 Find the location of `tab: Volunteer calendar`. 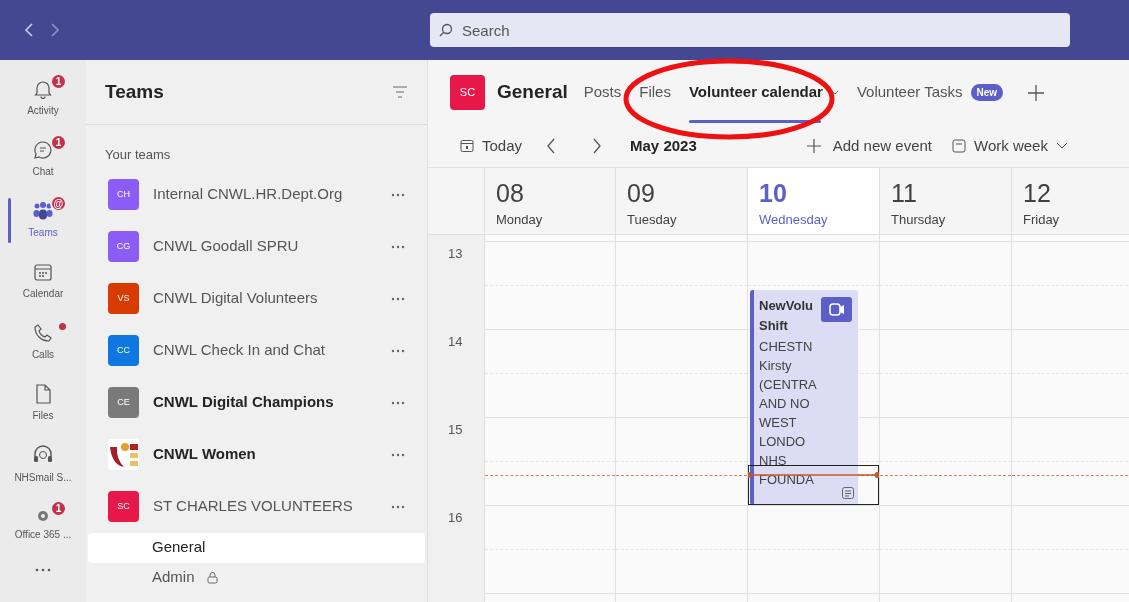

tab: Volunteer calendar is located at coordinates (763, 92).